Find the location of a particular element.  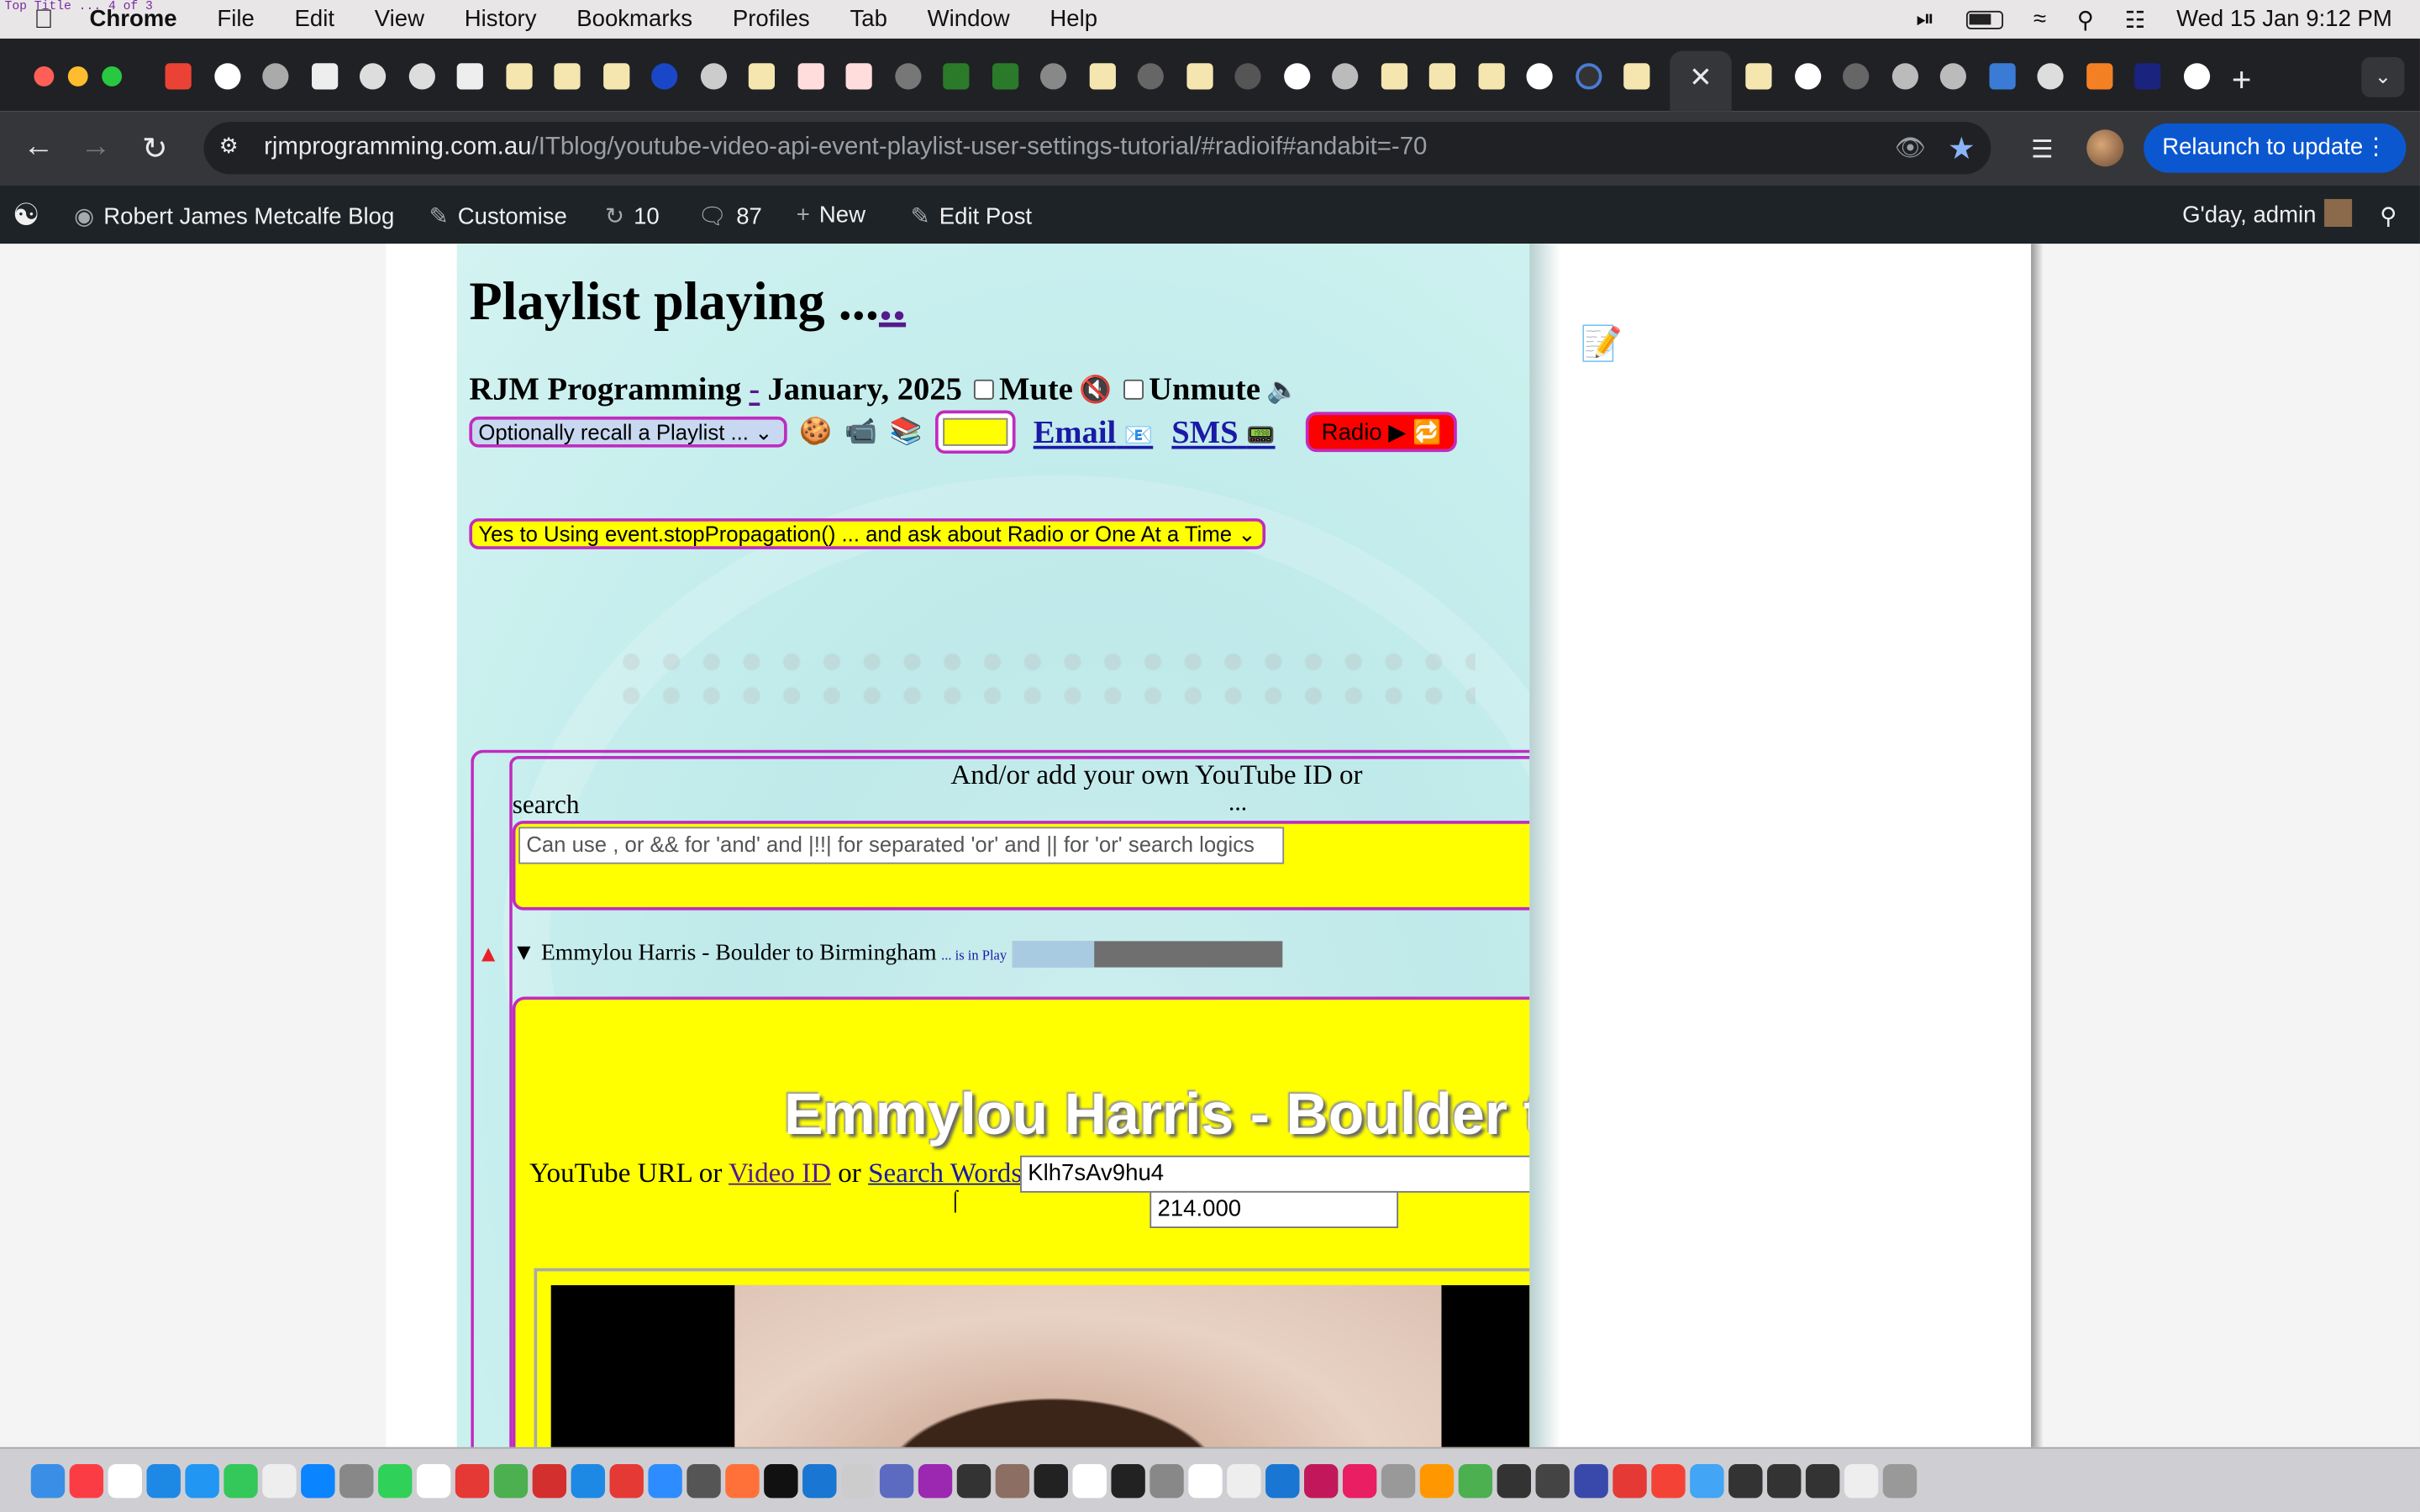

camera-icon: 📹 is located at coordinates (861, 432).